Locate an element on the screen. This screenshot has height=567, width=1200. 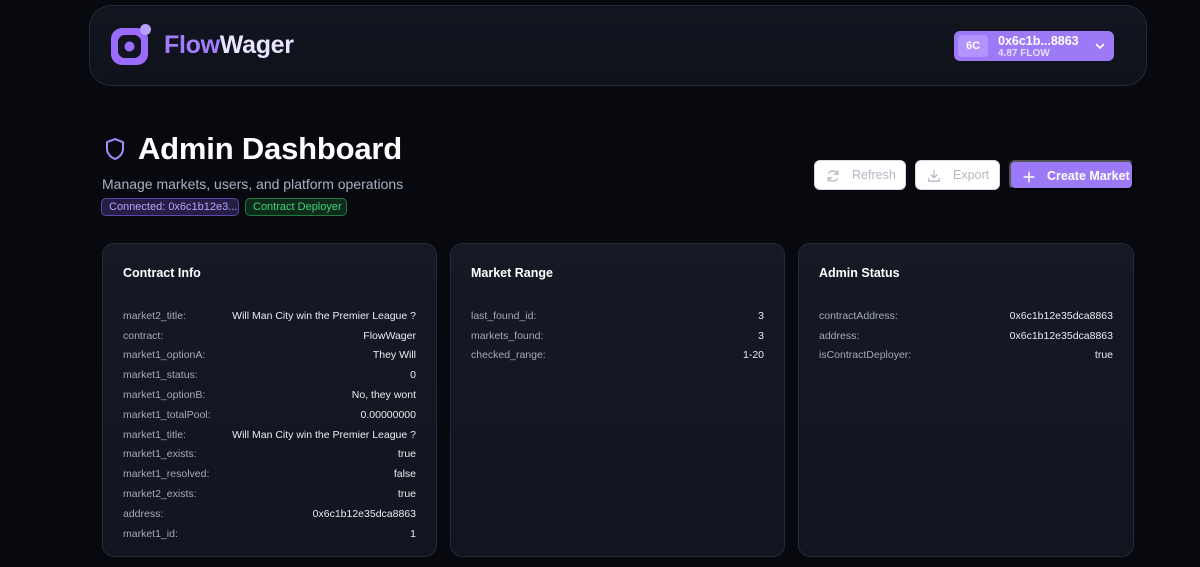
top-header: FlowWager 6C 0x6c1b...8863 4.87 FLOW is located at coordinates (618, 45).